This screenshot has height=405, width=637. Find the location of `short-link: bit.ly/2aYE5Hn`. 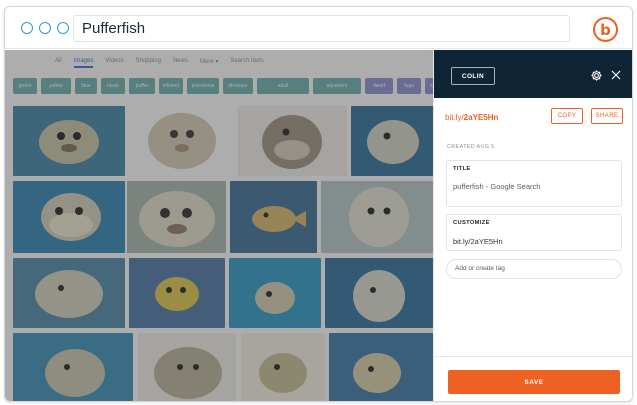

short-link: bit.ly/2aYE5Hn is located at coordinates (471, 117).